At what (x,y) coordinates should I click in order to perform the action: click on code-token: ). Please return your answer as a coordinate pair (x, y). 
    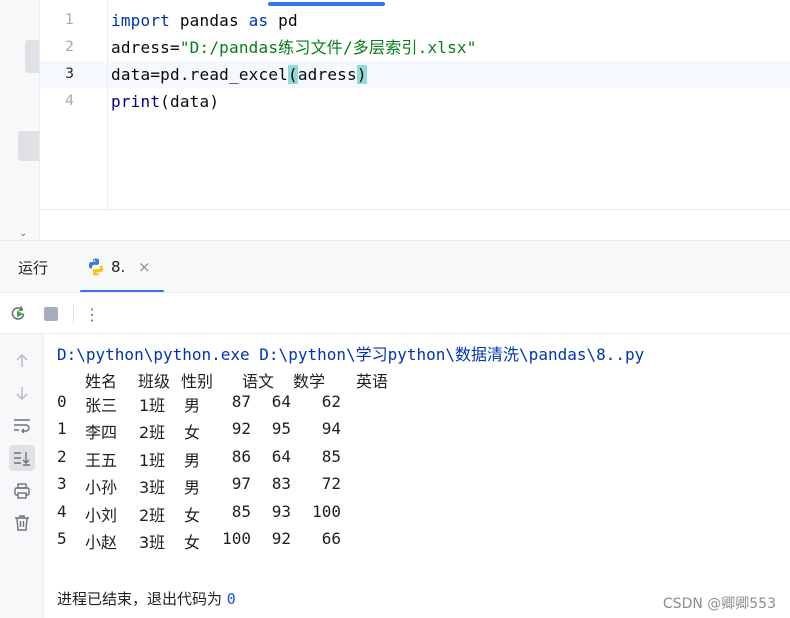
    Looking at the image, I should click on (361, 74).